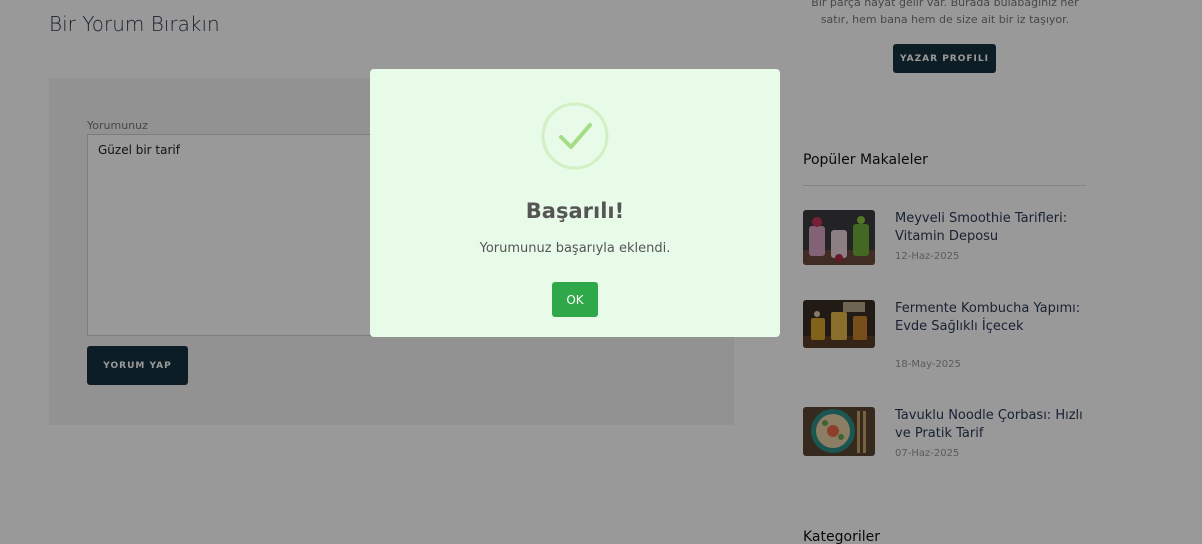 This screenshot has height=544, width=1202. I want to click on checkmark-icon, so click(575, 136).